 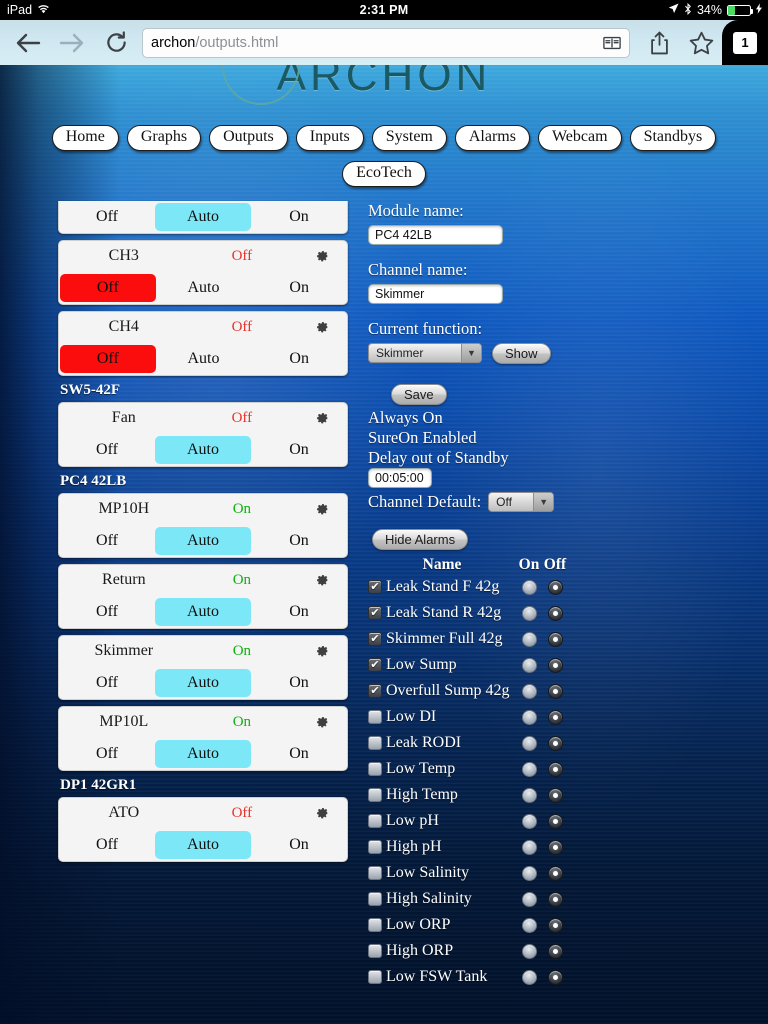 What do you see at coordinates (329, 138) in the screenshot?
I see `nav-item-inputs: Inputs` at bounding box center [329, 138].